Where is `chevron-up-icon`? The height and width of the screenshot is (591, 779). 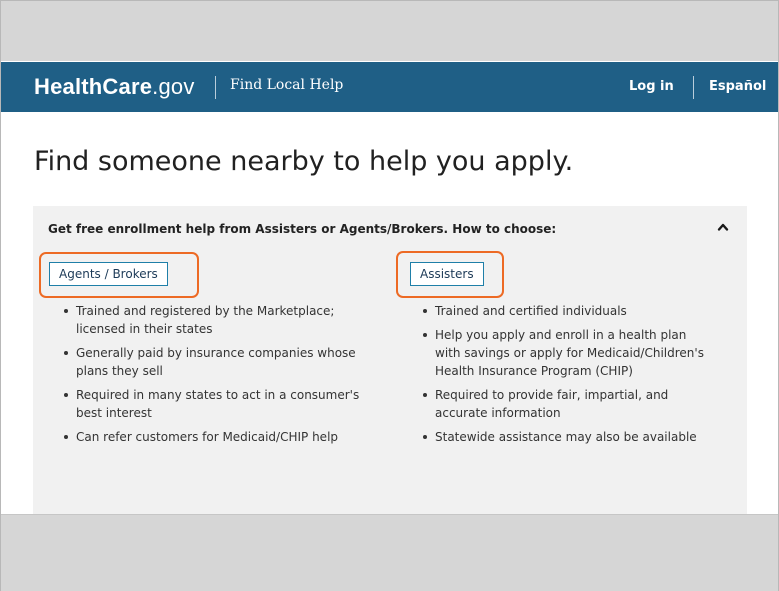
chevron-up-icon is located at coordinates (723, 227).